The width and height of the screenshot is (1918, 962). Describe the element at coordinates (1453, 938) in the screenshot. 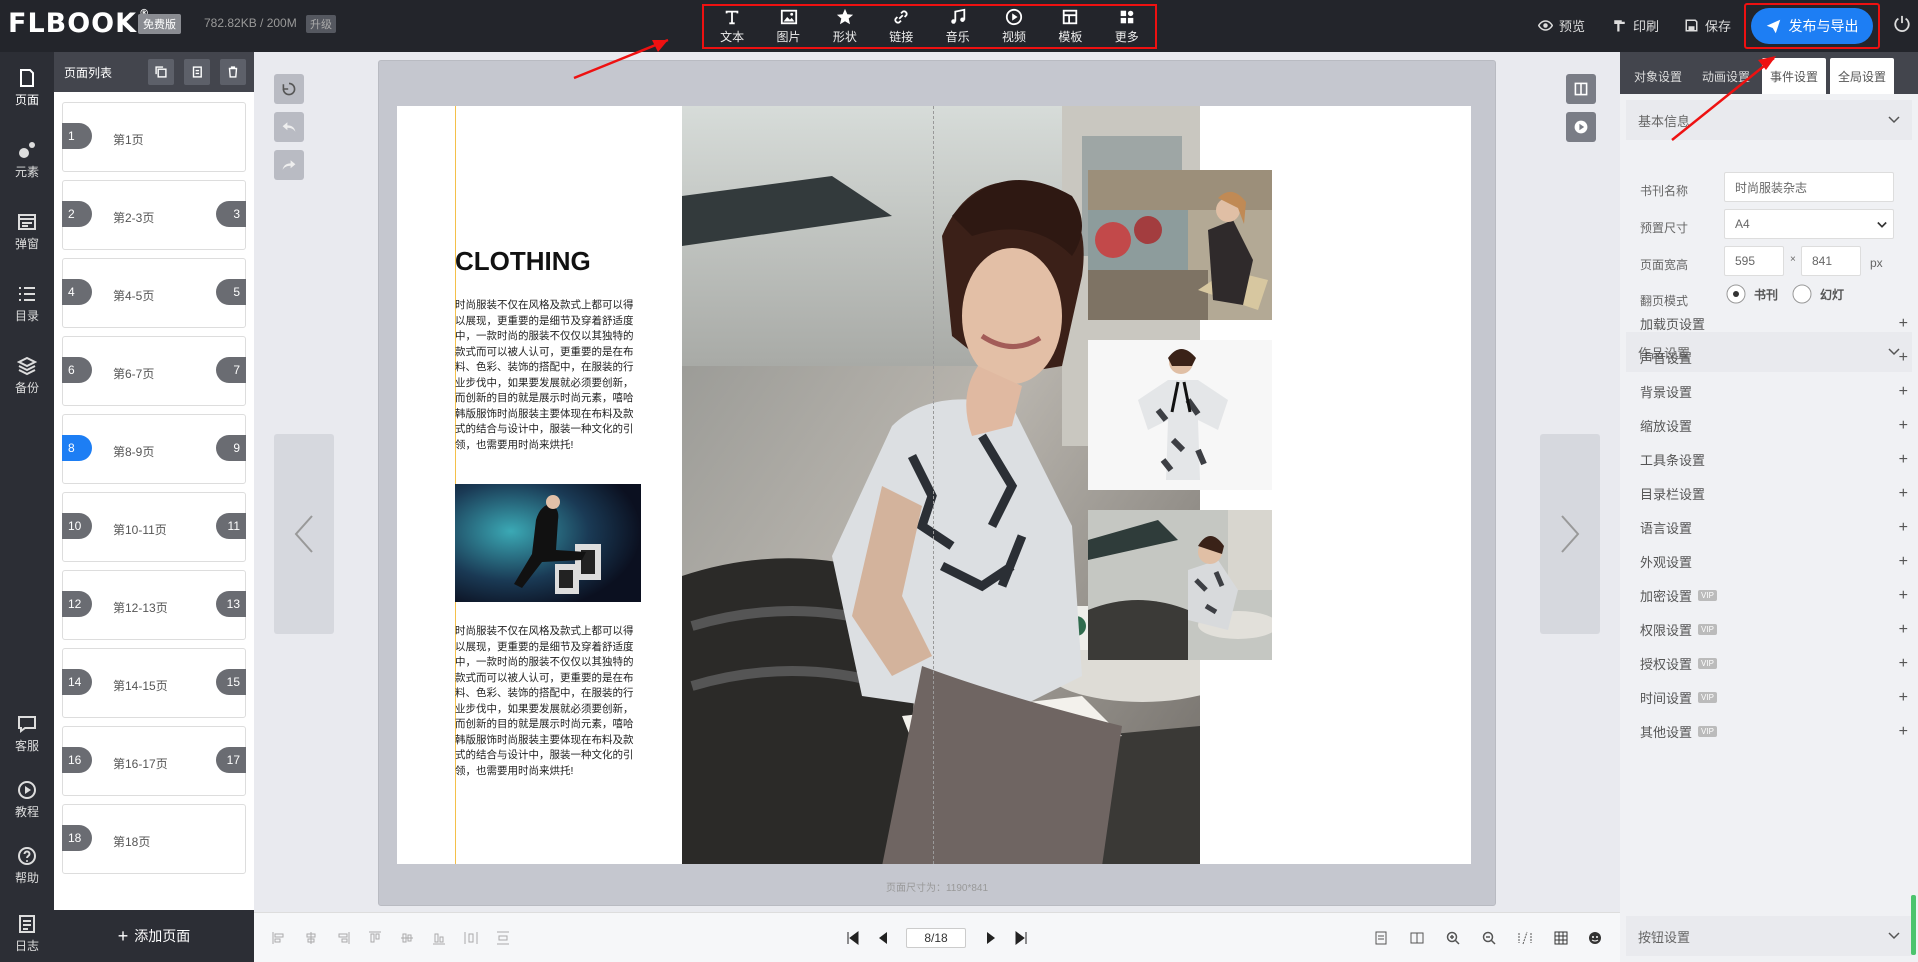

I see `zoom-in-icon` at that location.